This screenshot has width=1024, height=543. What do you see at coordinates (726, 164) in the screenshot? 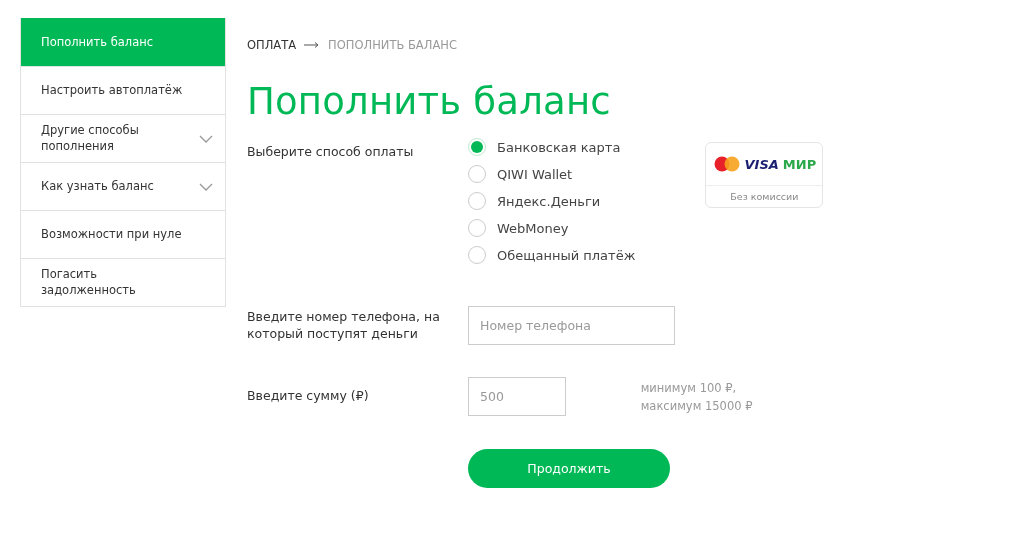
I see `mastercard-logo-icon` at bounding box center [726, 164].